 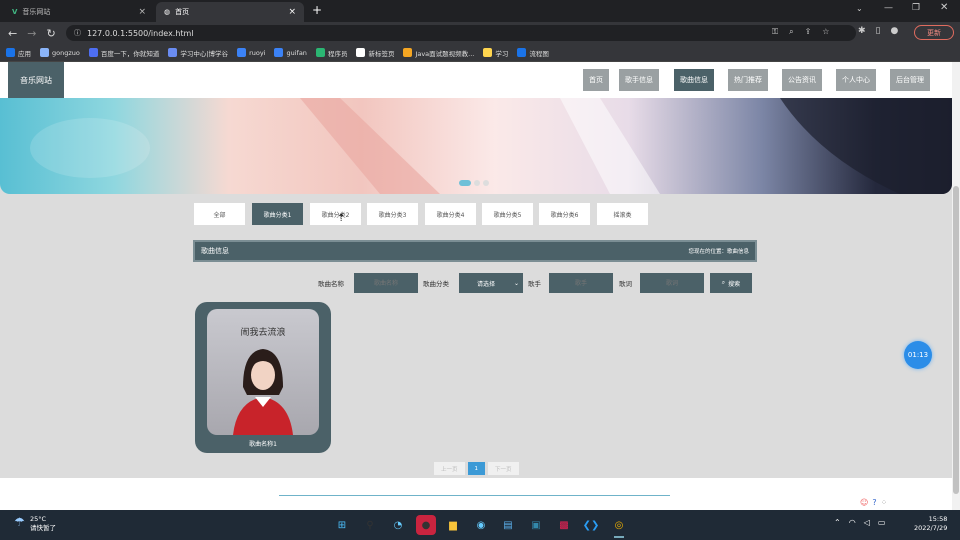 I want to click on category-all: 全部, so click(x=219, y=214).